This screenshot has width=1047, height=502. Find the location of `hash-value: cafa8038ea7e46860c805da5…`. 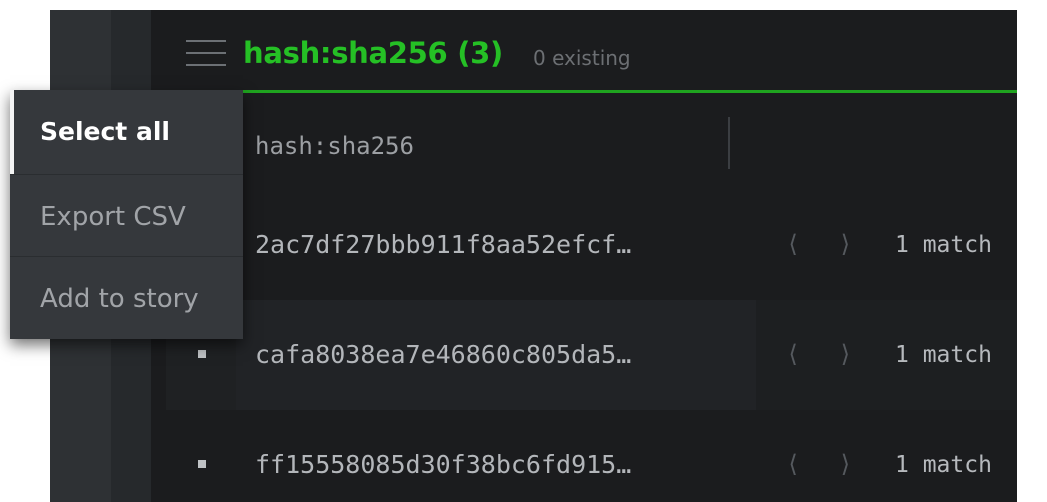

hash-value: cafa8038ea7e46860c805da5… is located at coordinates (443, 354).